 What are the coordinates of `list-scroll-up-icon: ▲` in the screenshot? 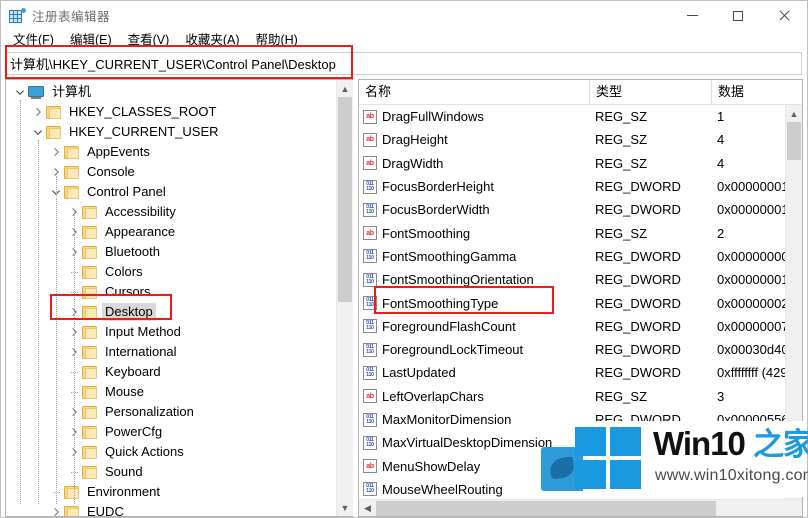 It's located at (794, 113).